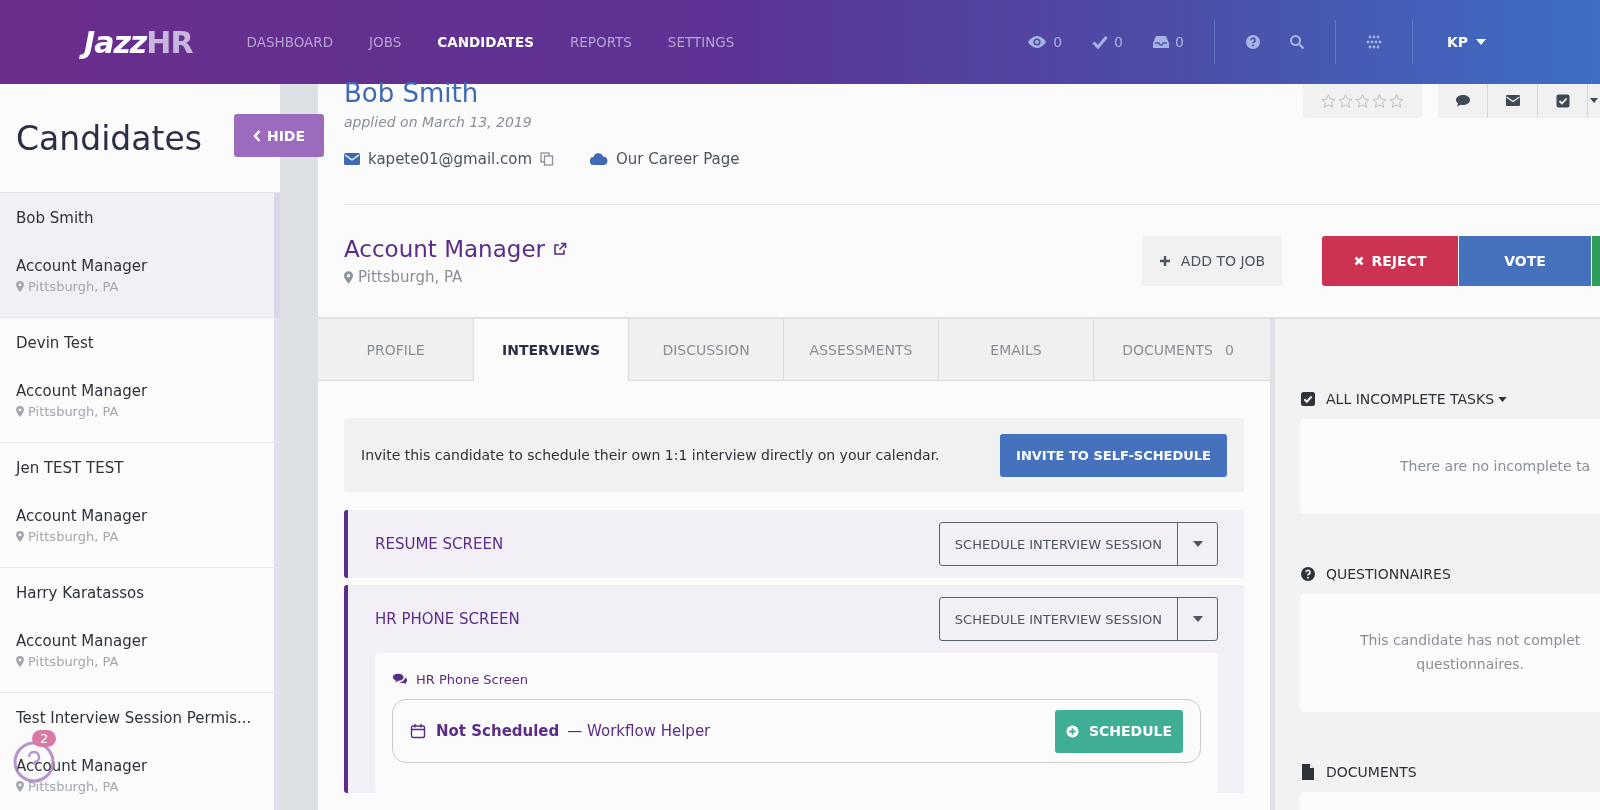  Describe the element at coordinates (1371, 772) in the screenshot. I see `section-title: DOCUMENTS` at that location.